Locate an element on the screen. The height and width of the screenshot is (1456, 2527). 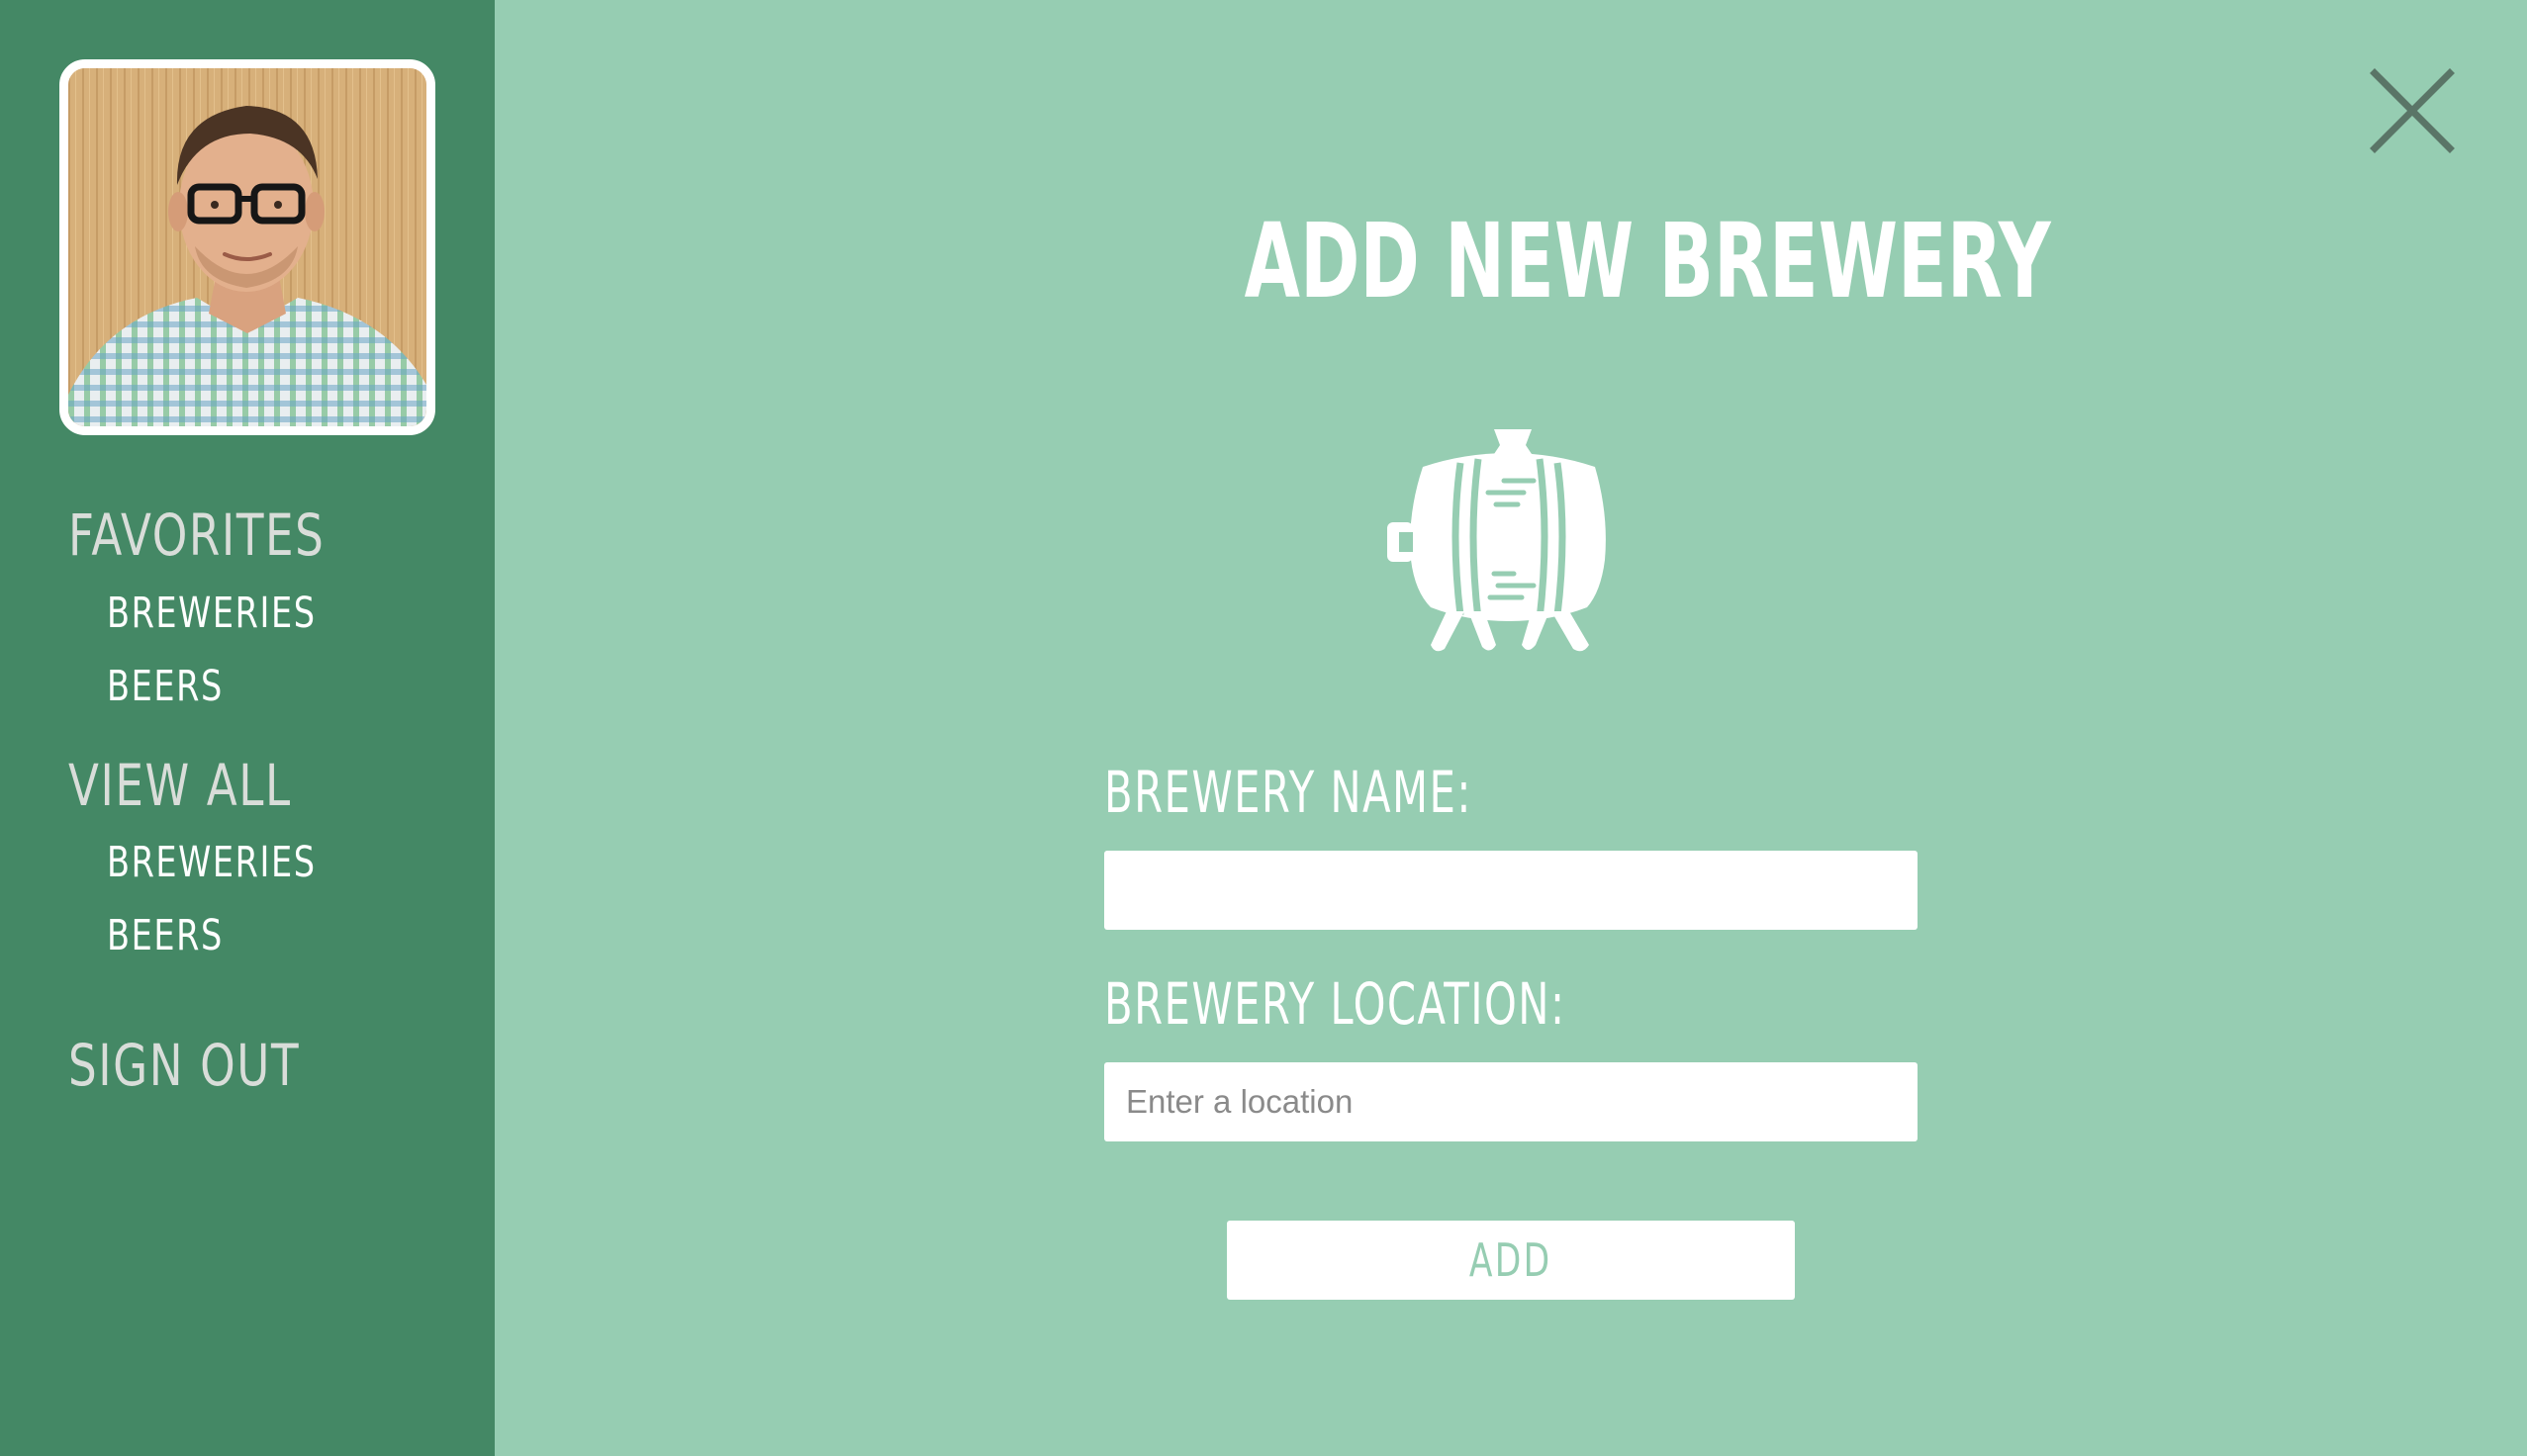
close-button is located at coordinates (2412, 110).